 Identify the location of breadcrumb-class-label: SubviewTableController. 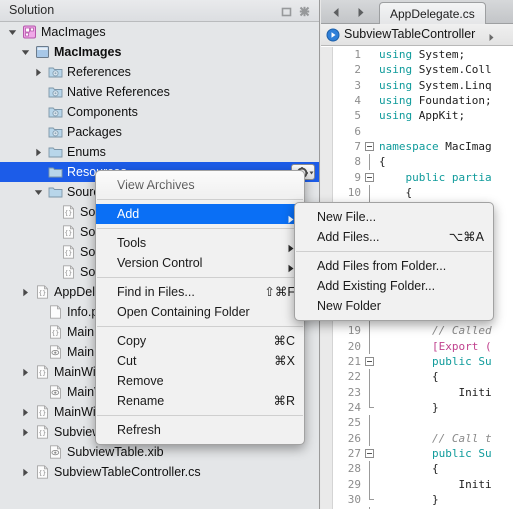
(409, 34).